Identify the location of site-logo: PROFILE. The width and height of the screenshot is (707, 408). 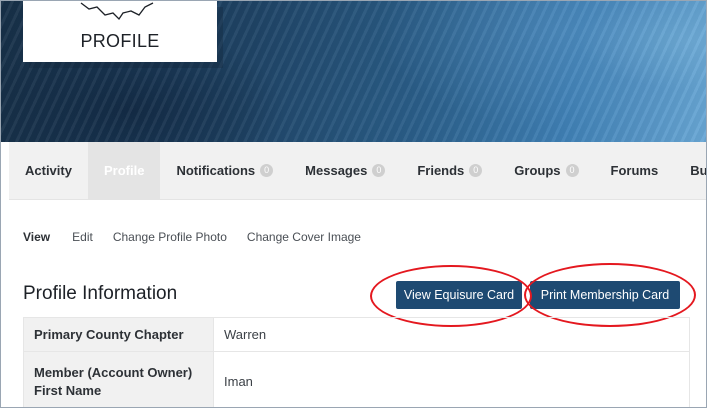
(120, 31).